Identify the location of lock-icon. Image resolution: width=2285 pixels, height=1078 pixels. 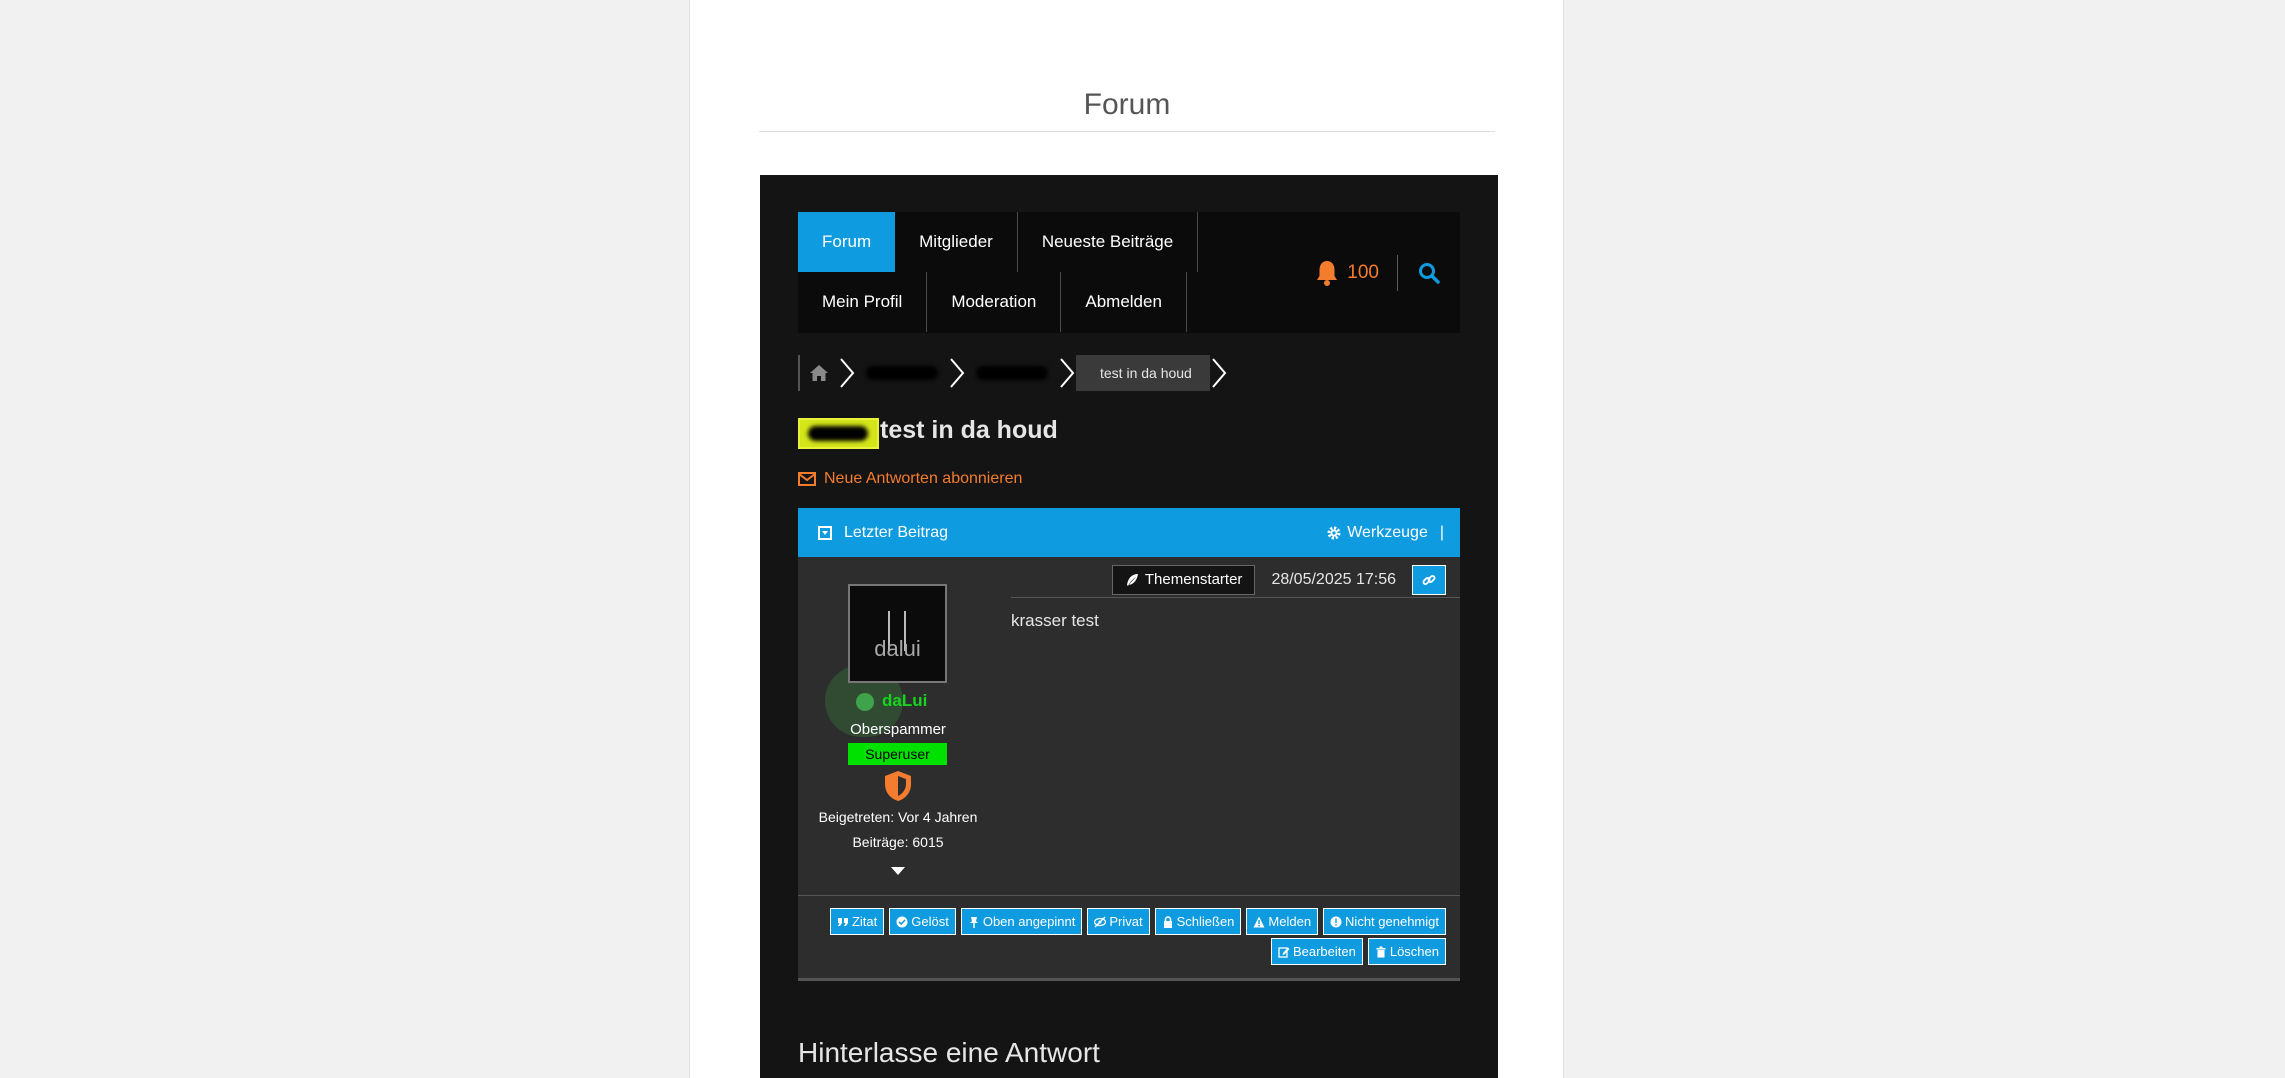
(1167, 921).